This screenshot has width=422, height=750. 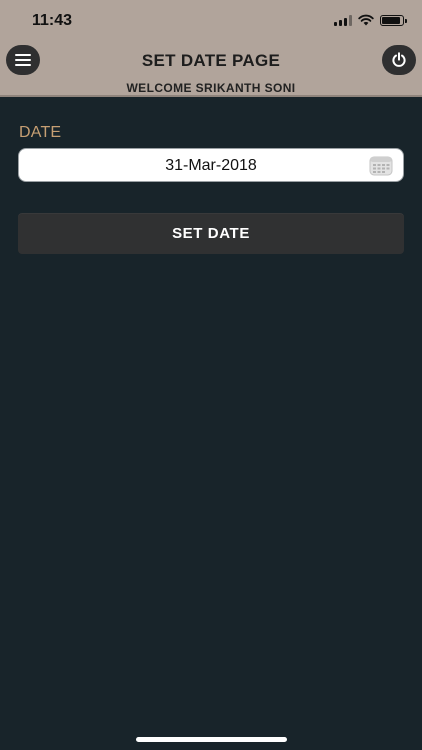 I want to click on power-icon, so click(x=399, y=59).